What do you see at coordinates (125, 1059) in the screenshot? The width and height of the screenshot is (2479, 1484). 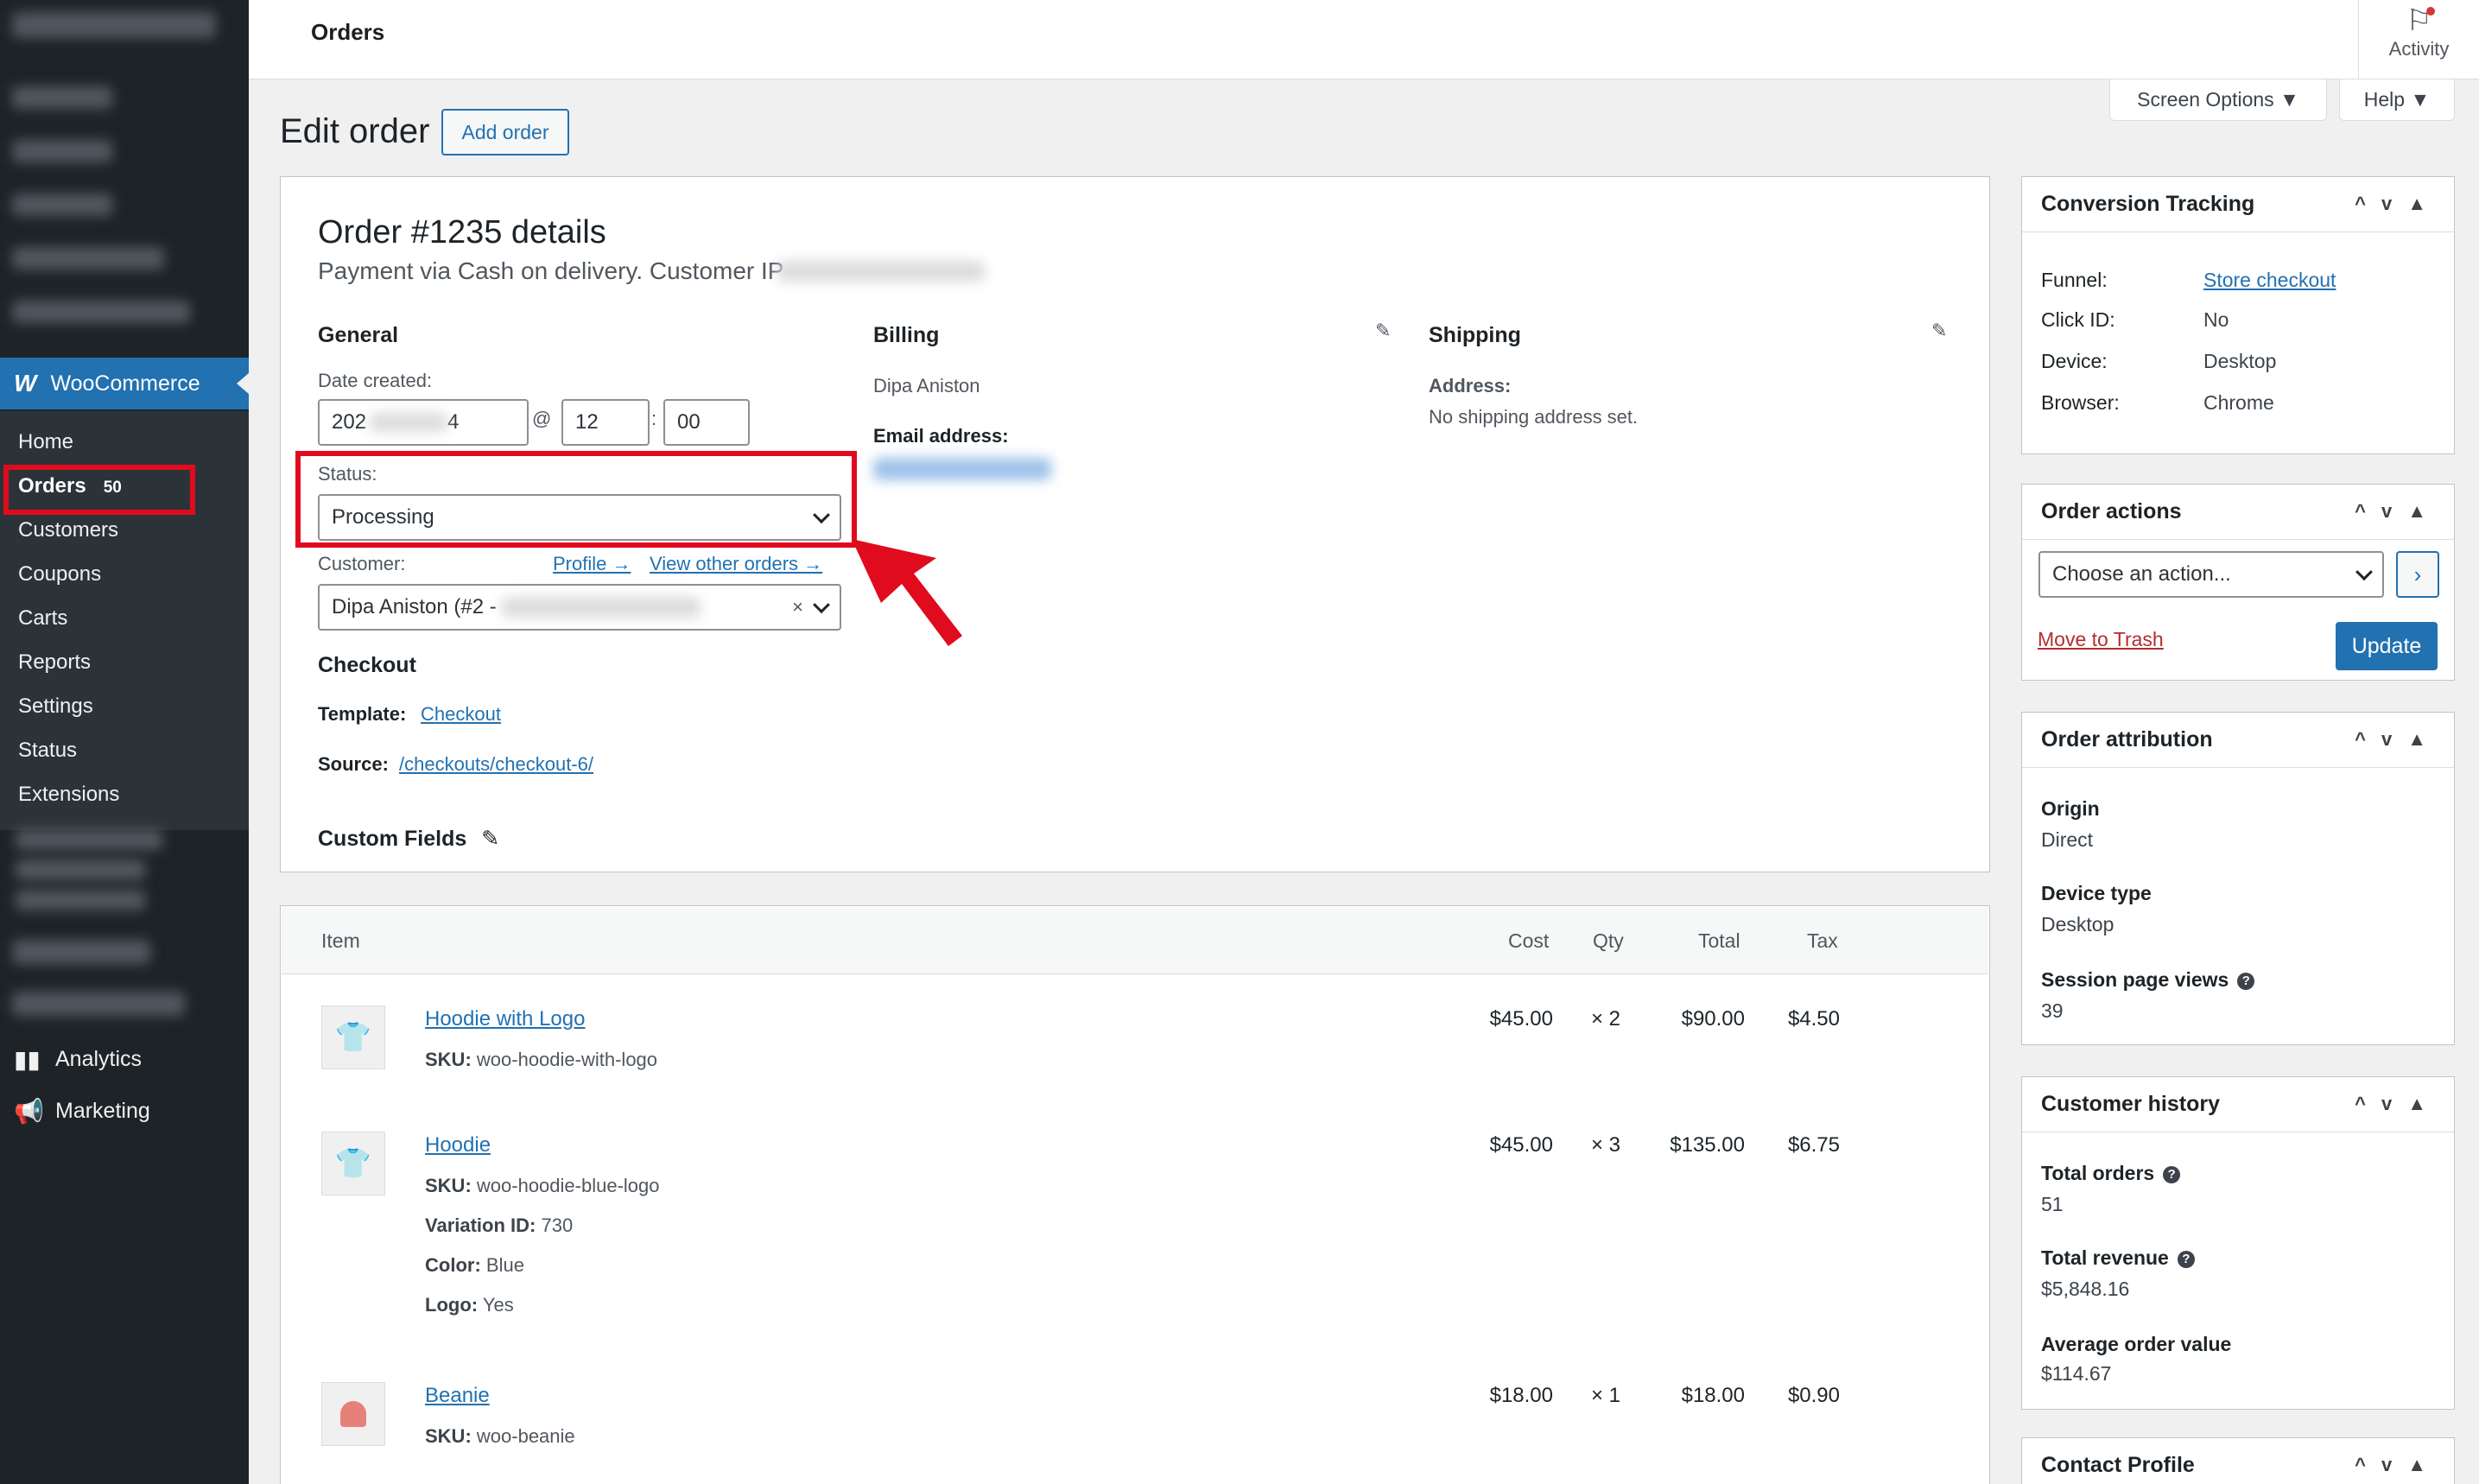 I see `sidebar-item-analytics: ▮▮ Analytics` at bounding box center [125, 1059].